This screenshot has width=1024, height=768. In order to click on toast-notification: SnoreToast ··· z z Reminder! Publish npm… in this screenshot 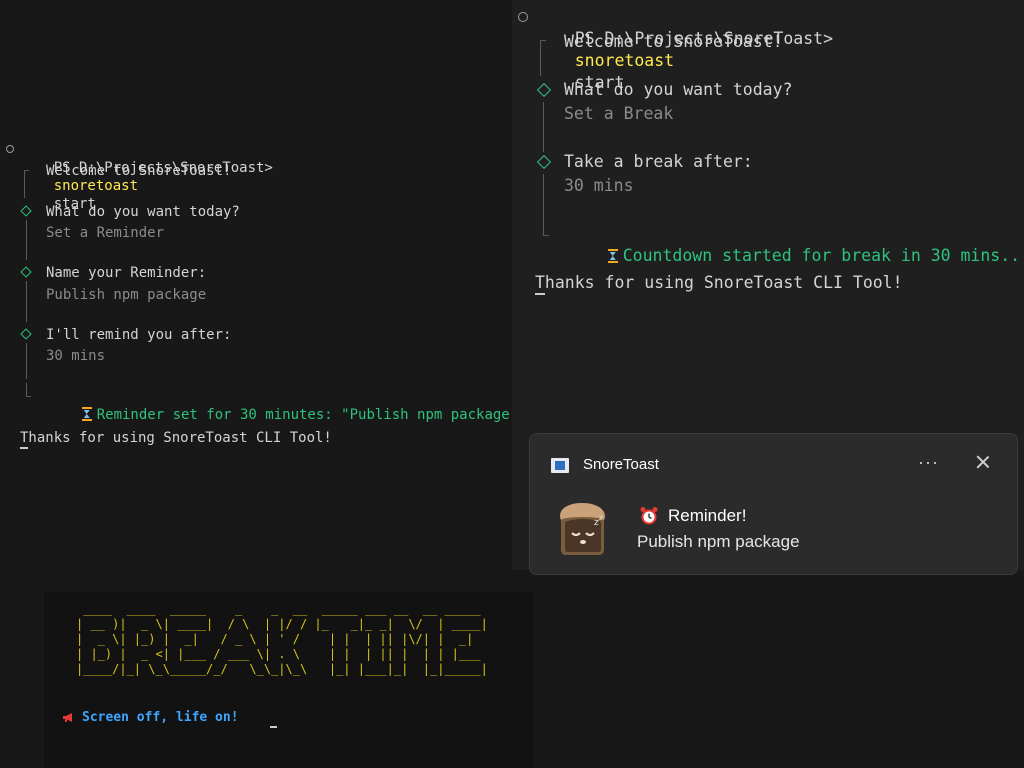, I will do `click(773, 504)`.